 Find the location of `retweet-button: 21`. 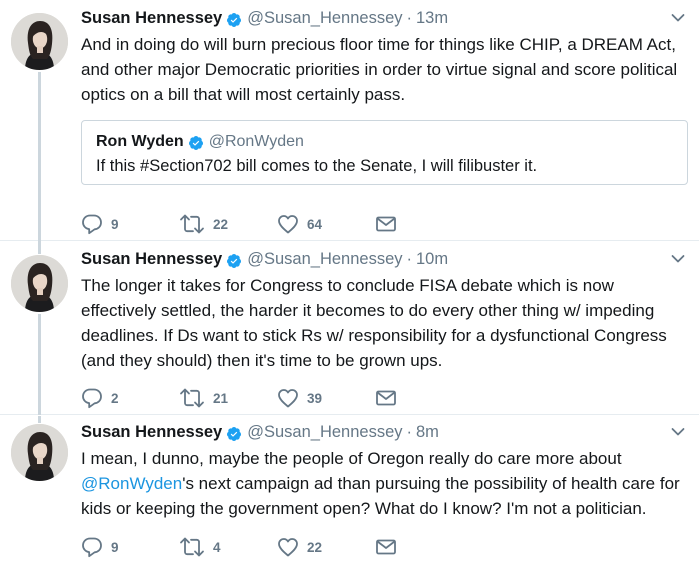

retweet-button: 21 is located at coordinates (228, 398).